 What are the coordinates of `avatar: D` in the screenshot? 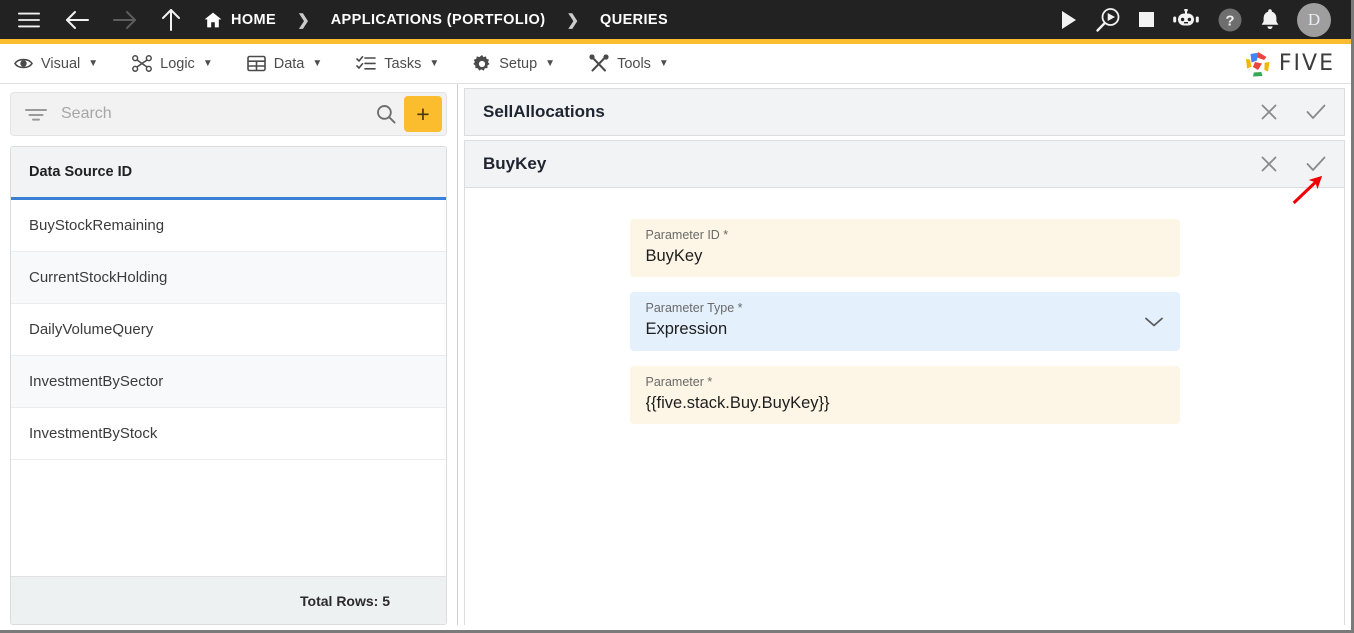 It's located at (1314, 19).